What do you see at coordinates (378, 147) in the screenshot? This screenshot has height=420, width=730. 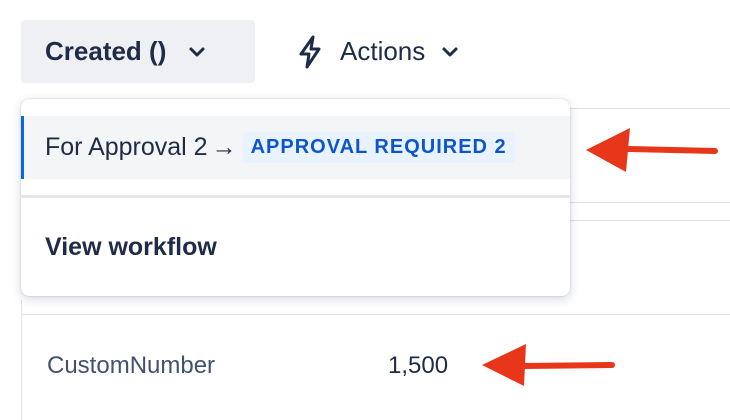 I see `status-lozenge: APPROVAL REQUIRED 2` at bounding box center [378, 147].